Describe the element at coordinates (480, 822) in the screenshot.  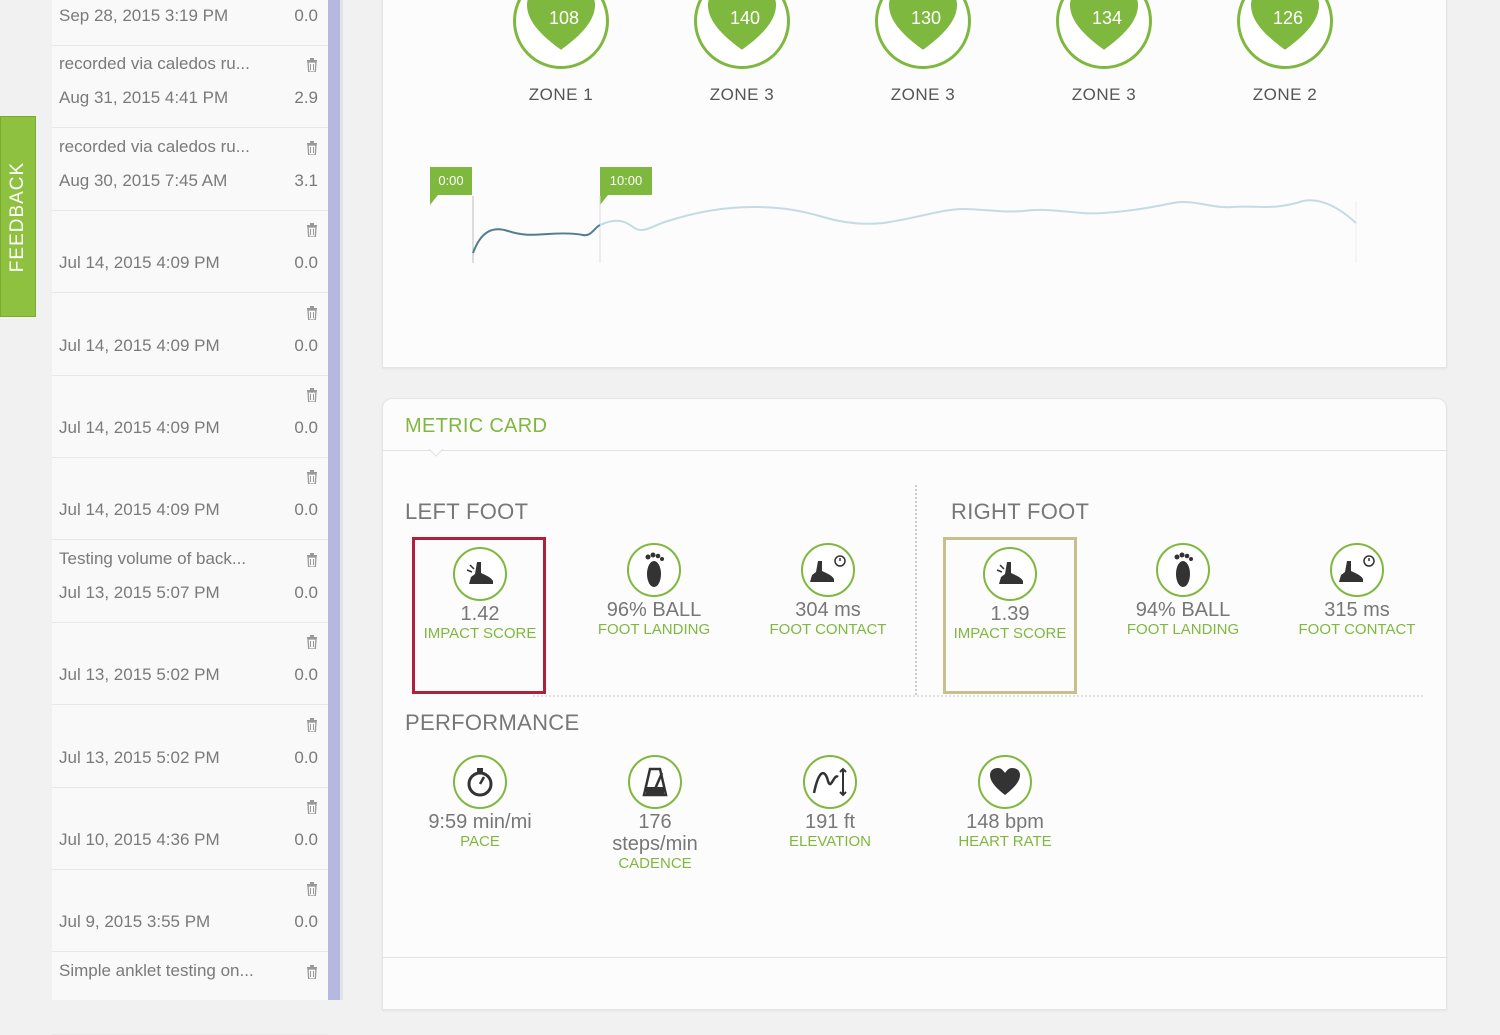
I see `pace-value: 9:59 min/mi` at that location.